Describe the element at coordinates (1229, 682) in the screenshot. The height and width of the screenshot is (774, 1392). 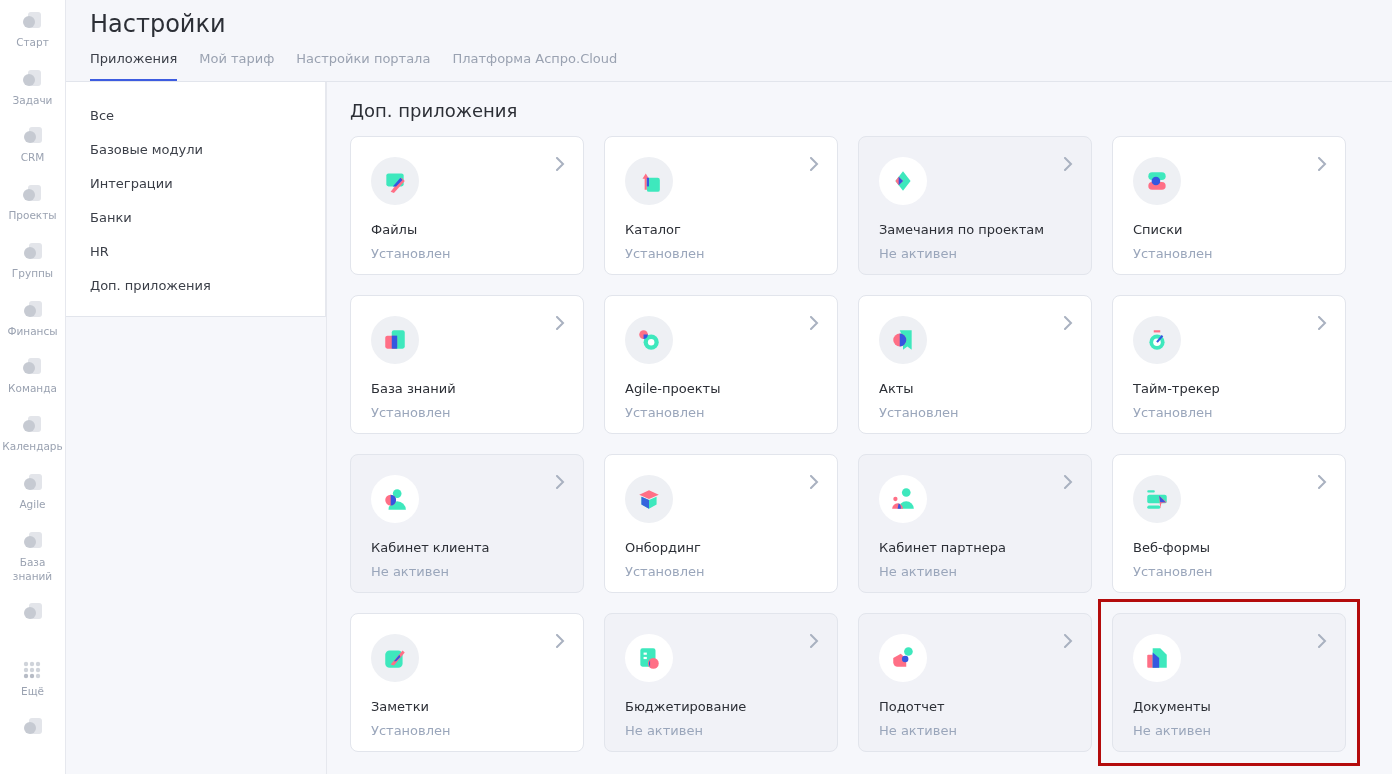
I see `app-card: Документы Не активен` at that location.